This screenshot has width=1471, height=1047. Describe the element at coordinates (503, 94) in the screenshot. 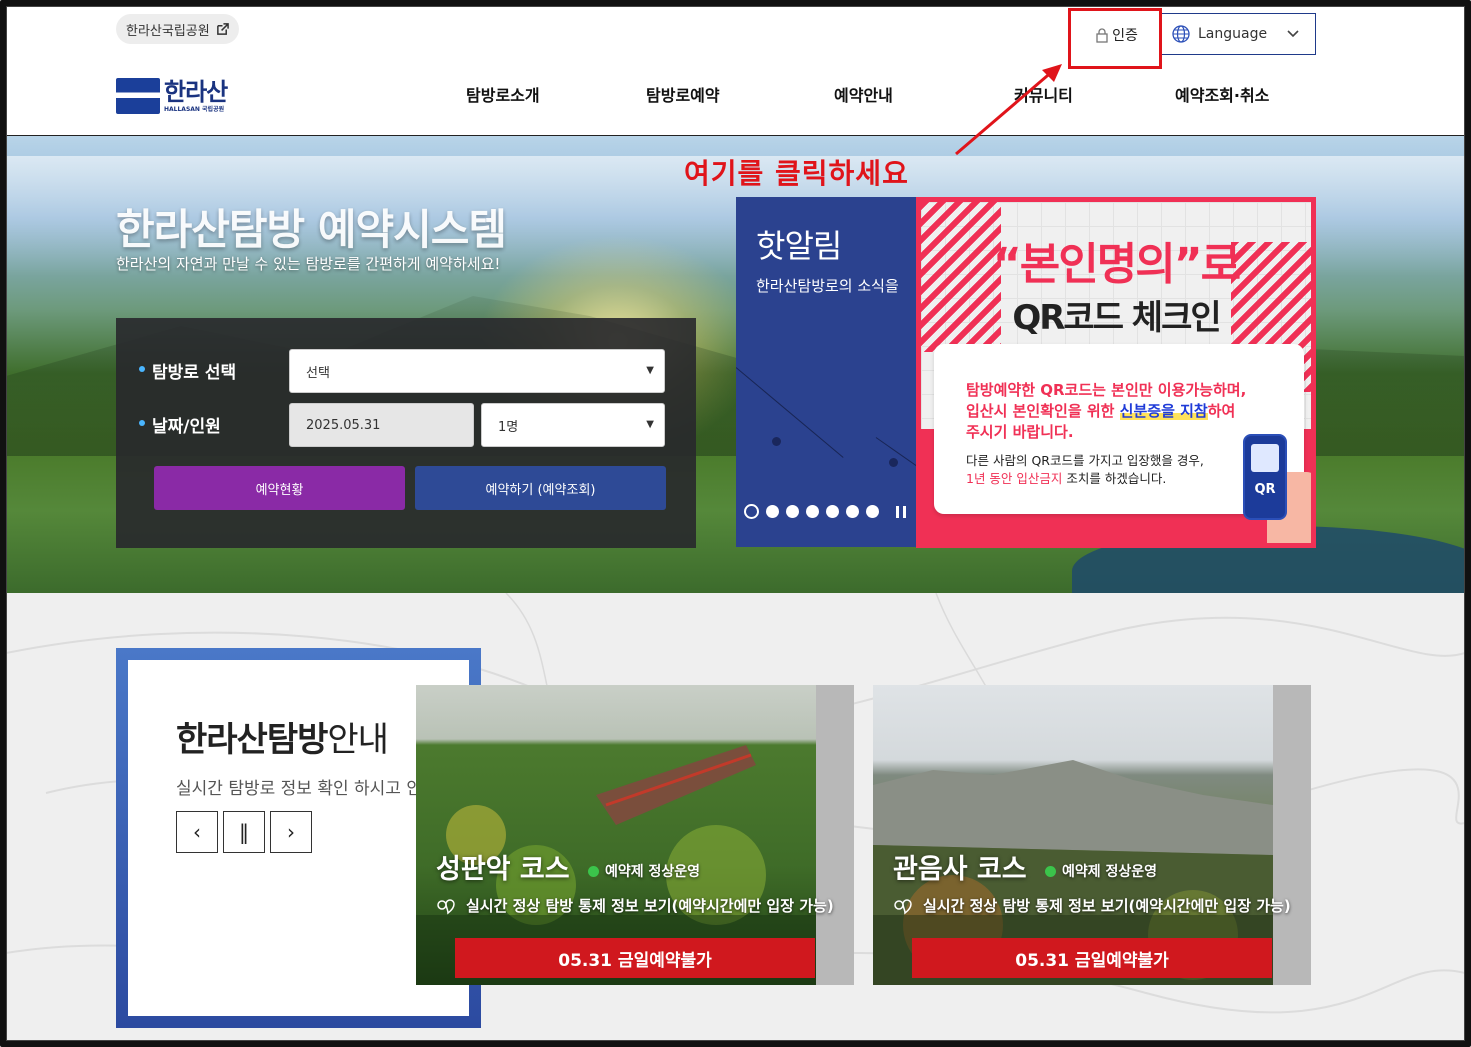

I see `nav-trail-intro: 탐방로소개` at that location.